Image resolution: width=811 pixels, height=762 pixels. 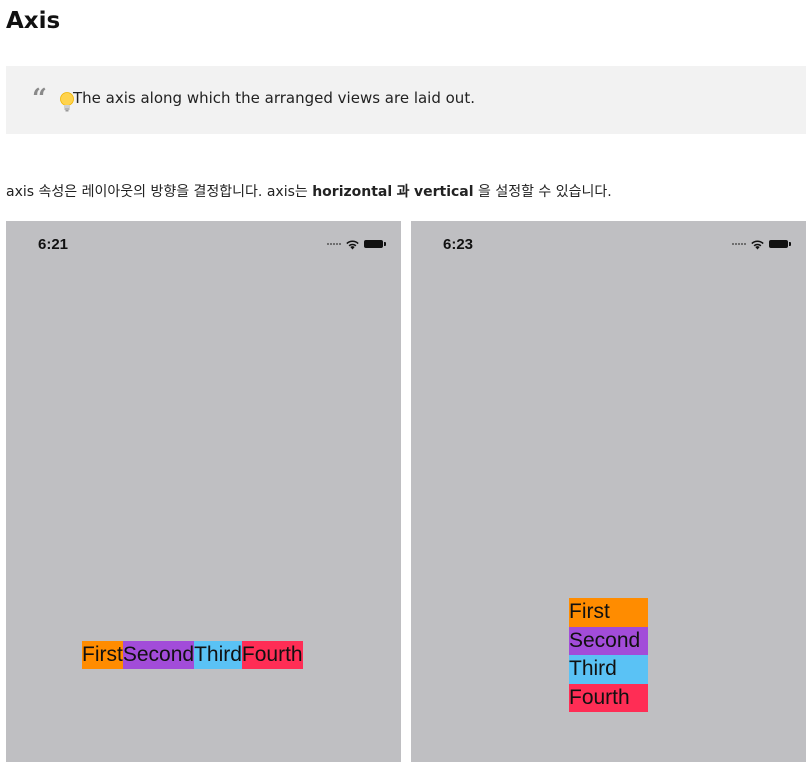 I want to click on stack-view-vertical: First Second Third Fourth, so click(x=608, y=655).